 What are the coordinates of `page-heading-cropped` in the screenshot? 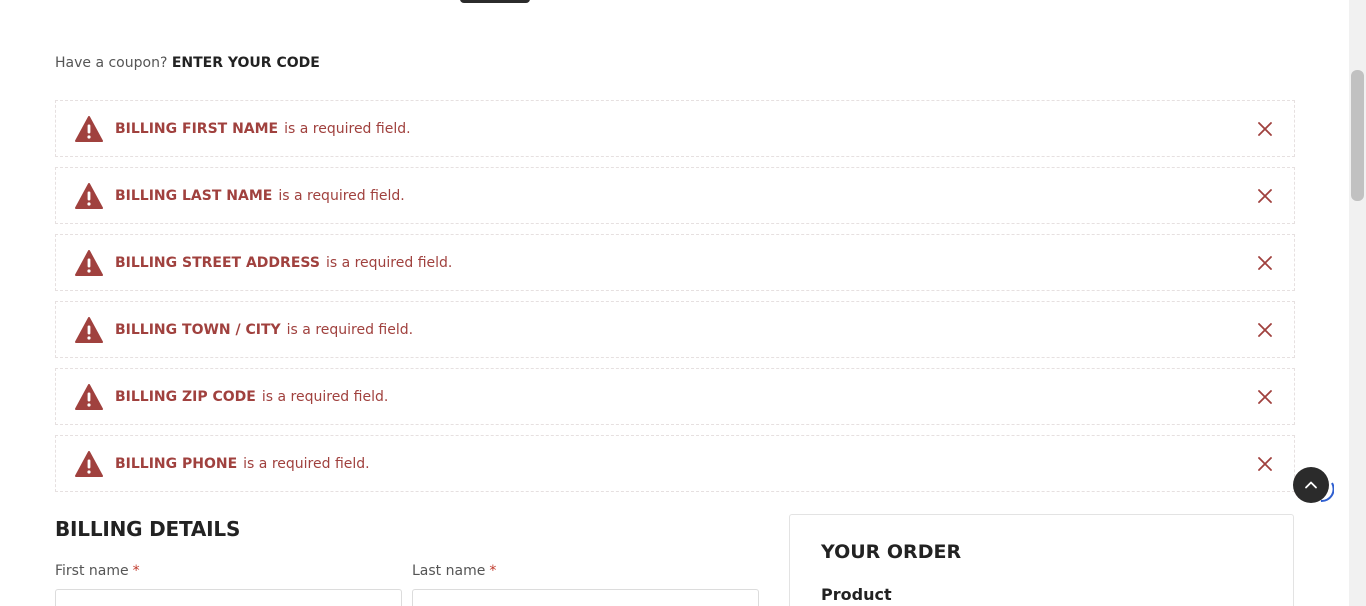 It's located at (670, 2).